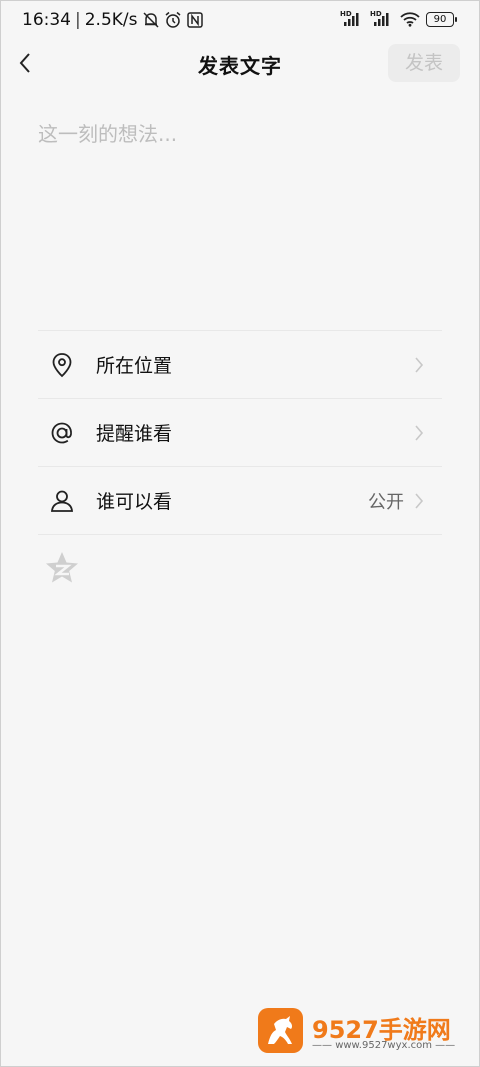 The height and width of the screenshot is (1067, 480). What do you see at coordinates (62, 365) in the screenshot?
I see `location-pin-icon` at bounding box center [62, 365].